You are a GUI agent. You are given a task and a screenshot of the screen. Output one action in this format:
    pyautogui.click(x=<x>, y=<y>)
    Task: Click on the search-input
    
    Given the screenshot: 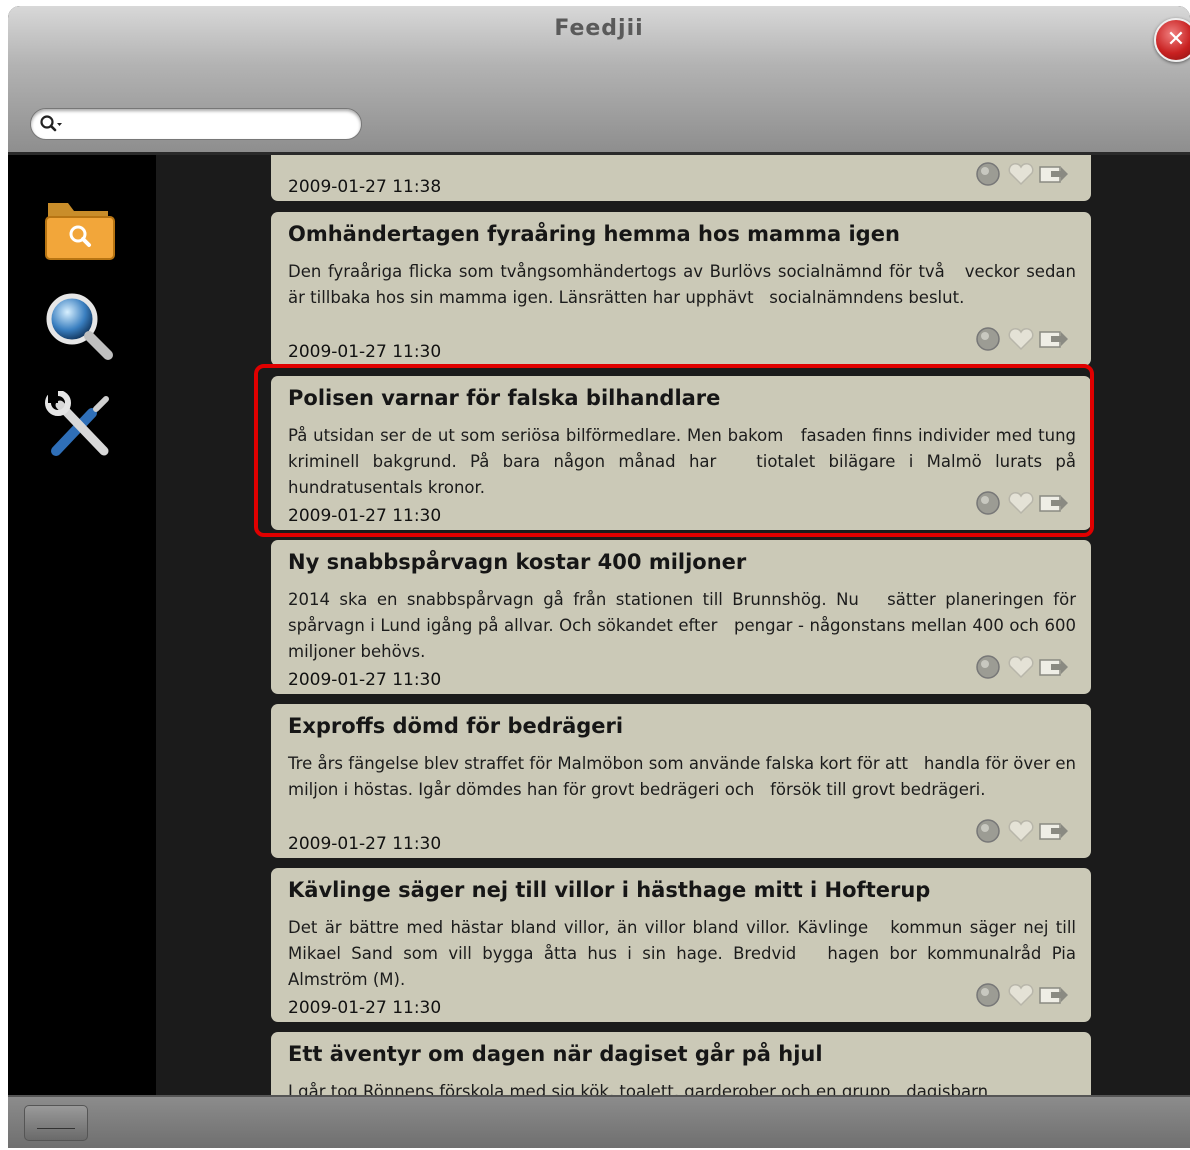 What is the action you would take?
    pyautogui.click(x=213, y=125)
    